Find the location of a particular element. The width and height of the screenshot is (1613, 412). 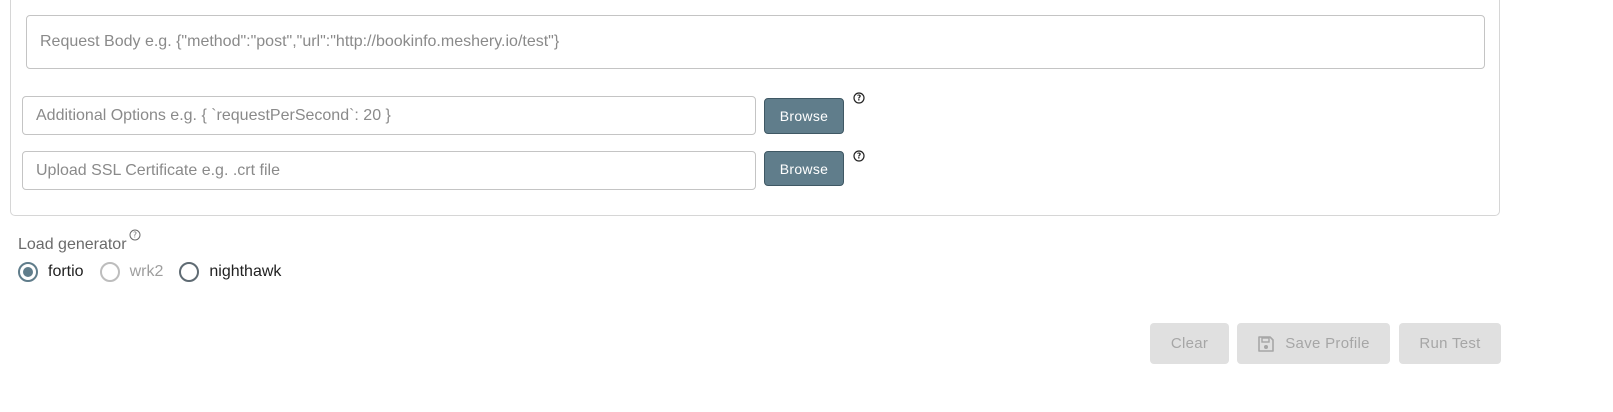

save-profile-button: Save Profile is located at coordinates (1313, 343).